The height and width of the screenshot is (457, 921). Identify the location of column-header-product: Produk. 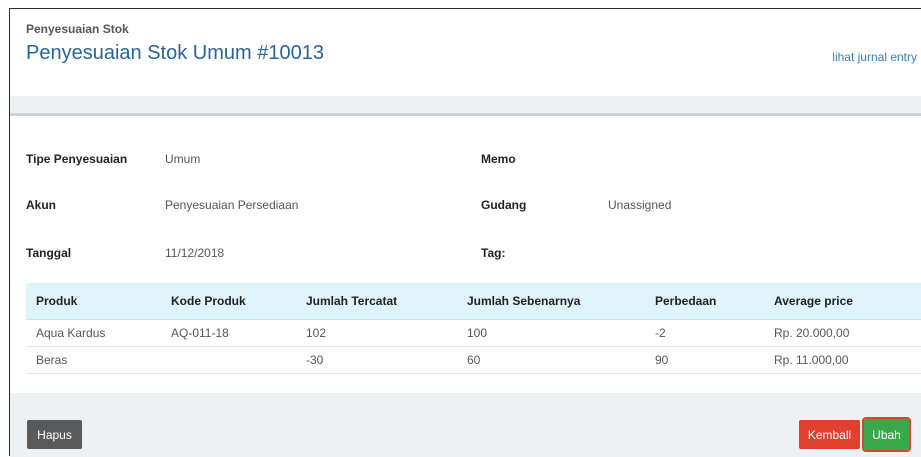
(57, 301).